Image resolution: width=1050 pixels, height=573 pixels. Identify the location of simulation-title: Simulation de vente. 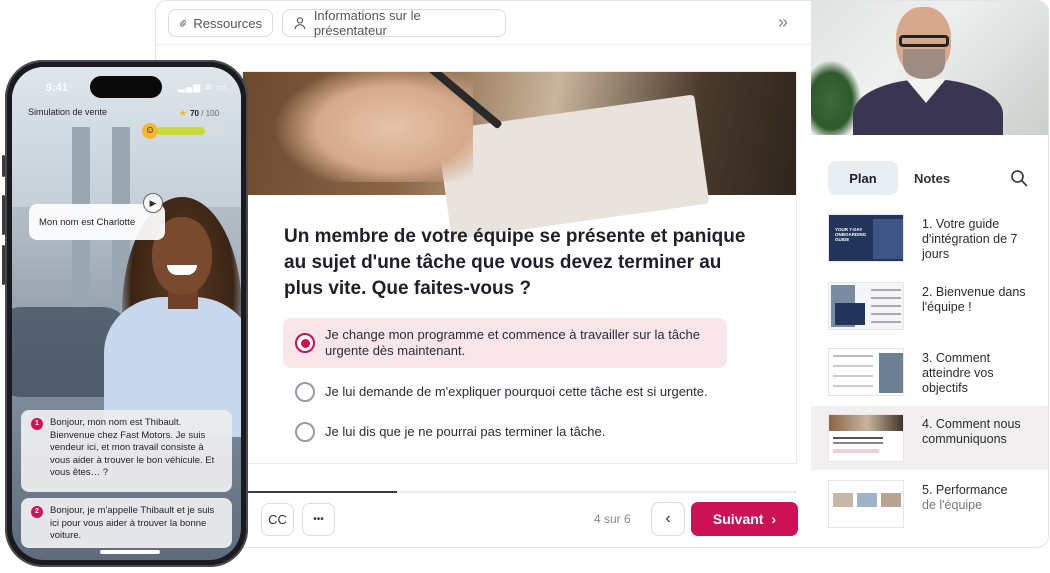
(68, 112).